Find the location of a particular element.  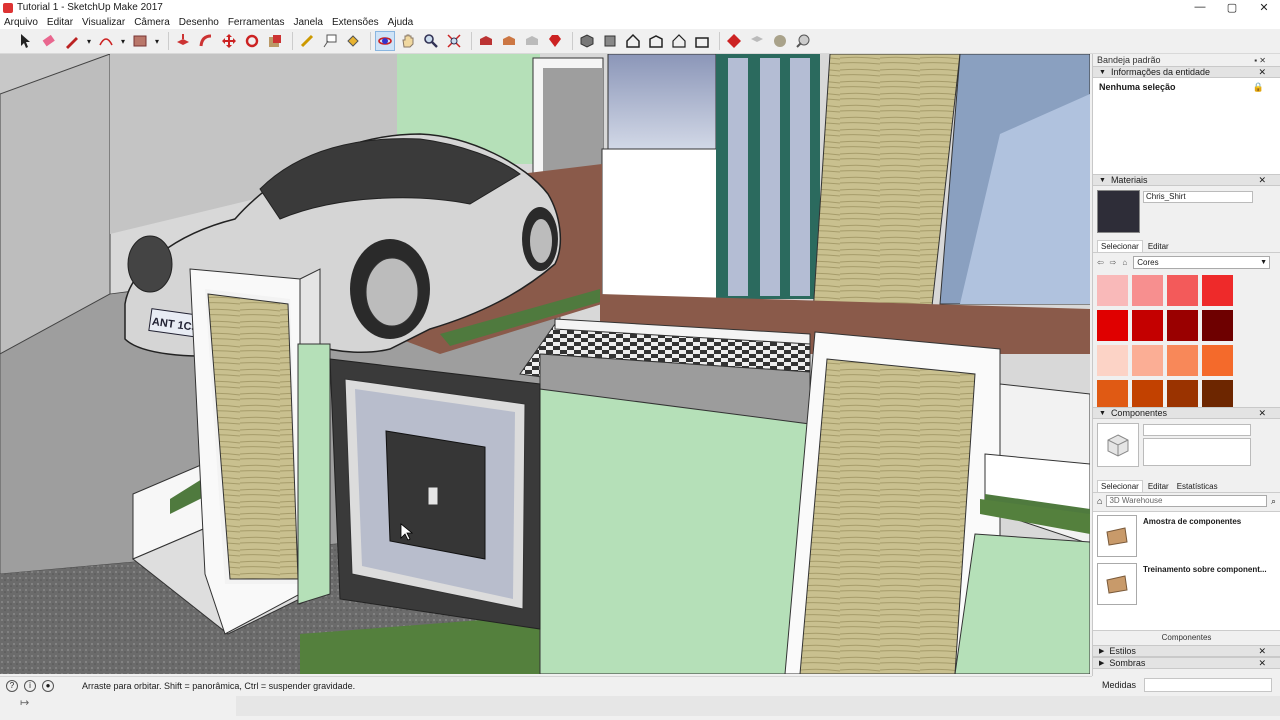

tape-measure-tool-button is located at coordinates (307, 41).